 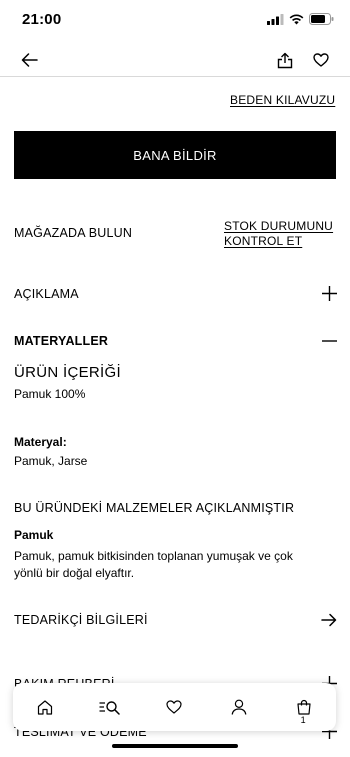 I want to click on user-icon, so click(x=239, y=707).